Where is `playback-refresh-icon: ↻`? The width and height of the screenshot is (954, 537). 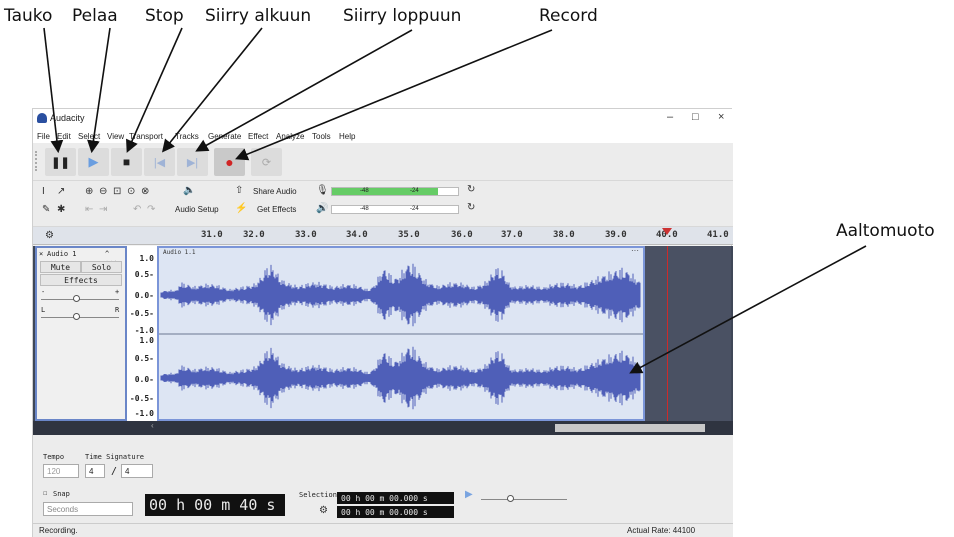 playback-refresh-icon: ↻ is located at coordinates (471, 207).